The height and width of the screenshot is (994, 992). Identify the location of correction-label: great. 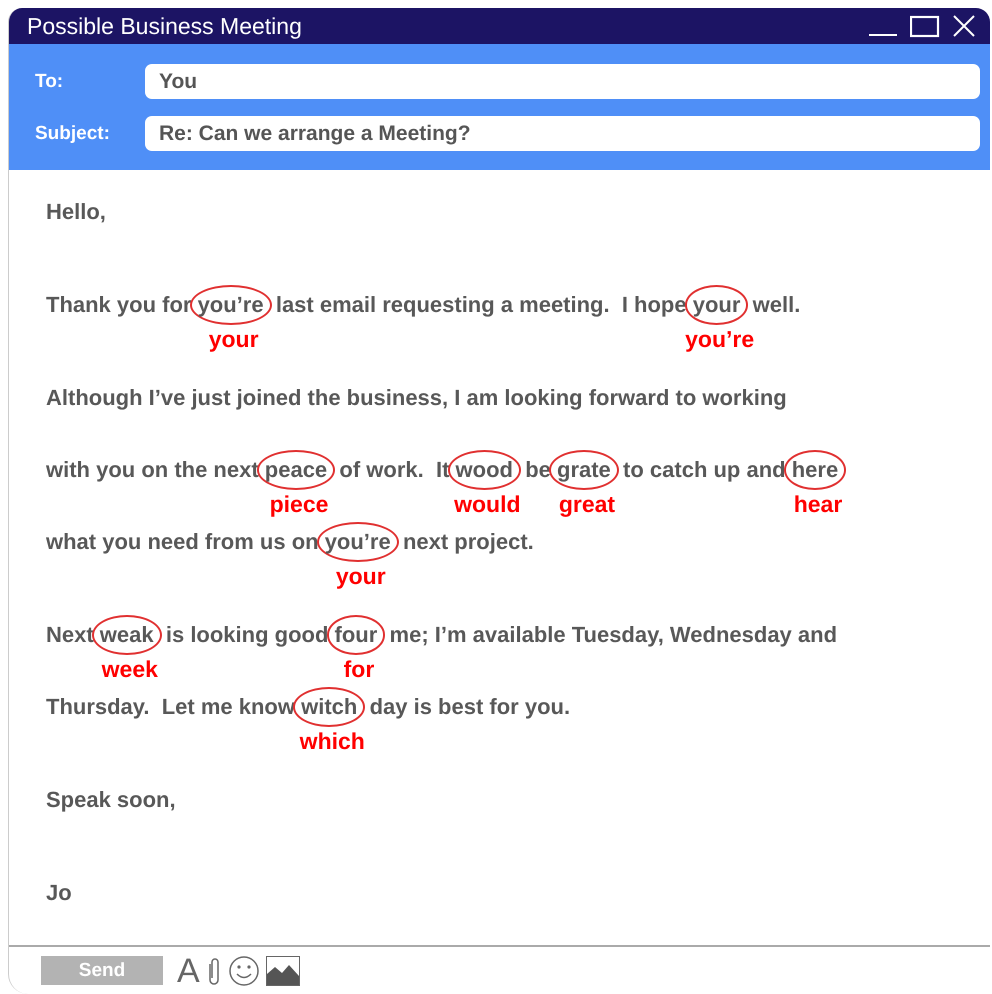
(587, 504).